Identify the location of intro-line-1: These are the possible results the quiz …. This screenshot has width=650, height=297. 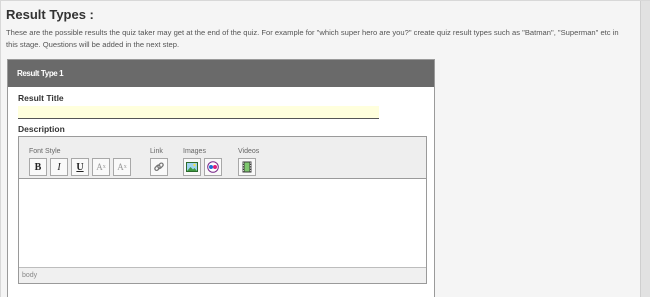
(312, 32).